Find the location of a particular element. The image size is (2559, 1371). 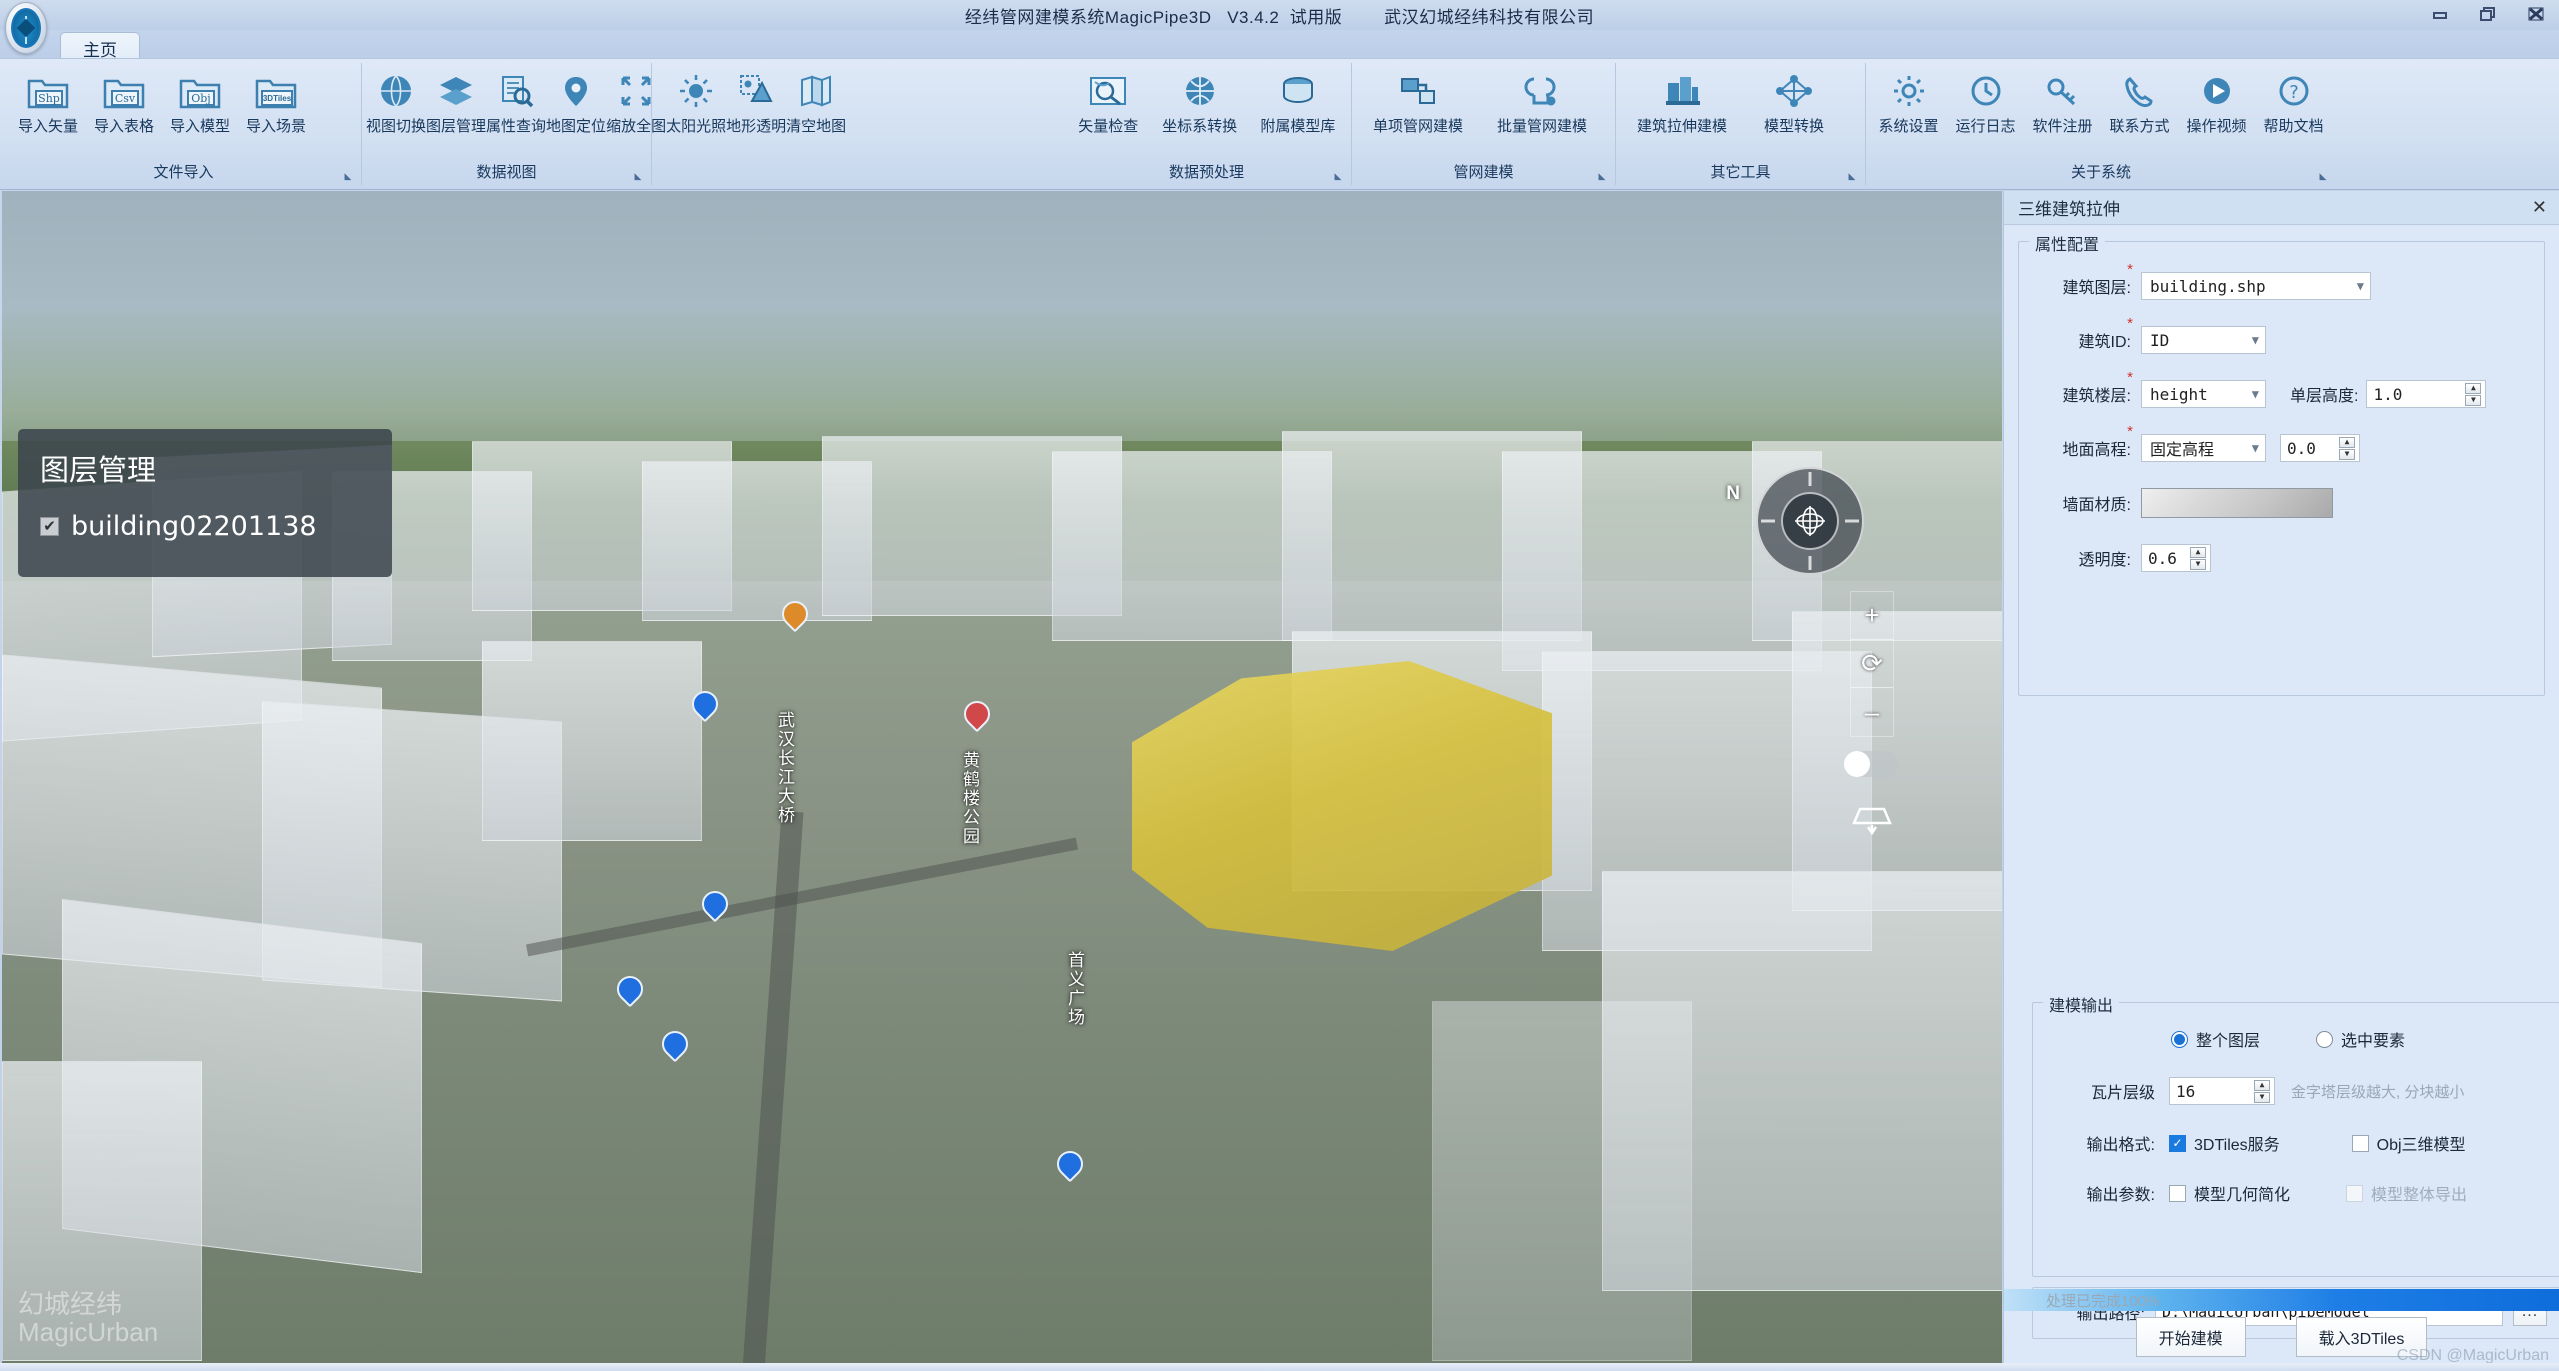

checkbox-simplify is located at coordinates (2177, 1193).